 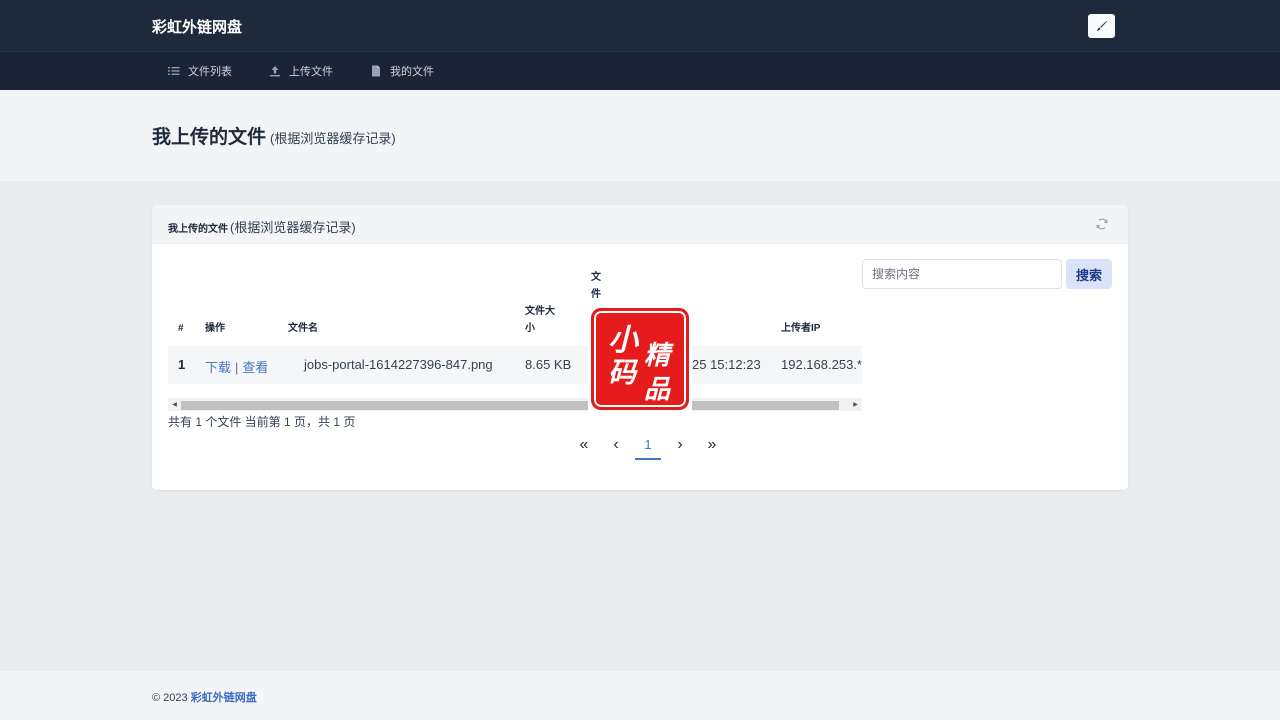 What do you see at coordinates (622, 372) in the screenshot?
I see `seal-char-3: 码` at bounding box center [622, 372].